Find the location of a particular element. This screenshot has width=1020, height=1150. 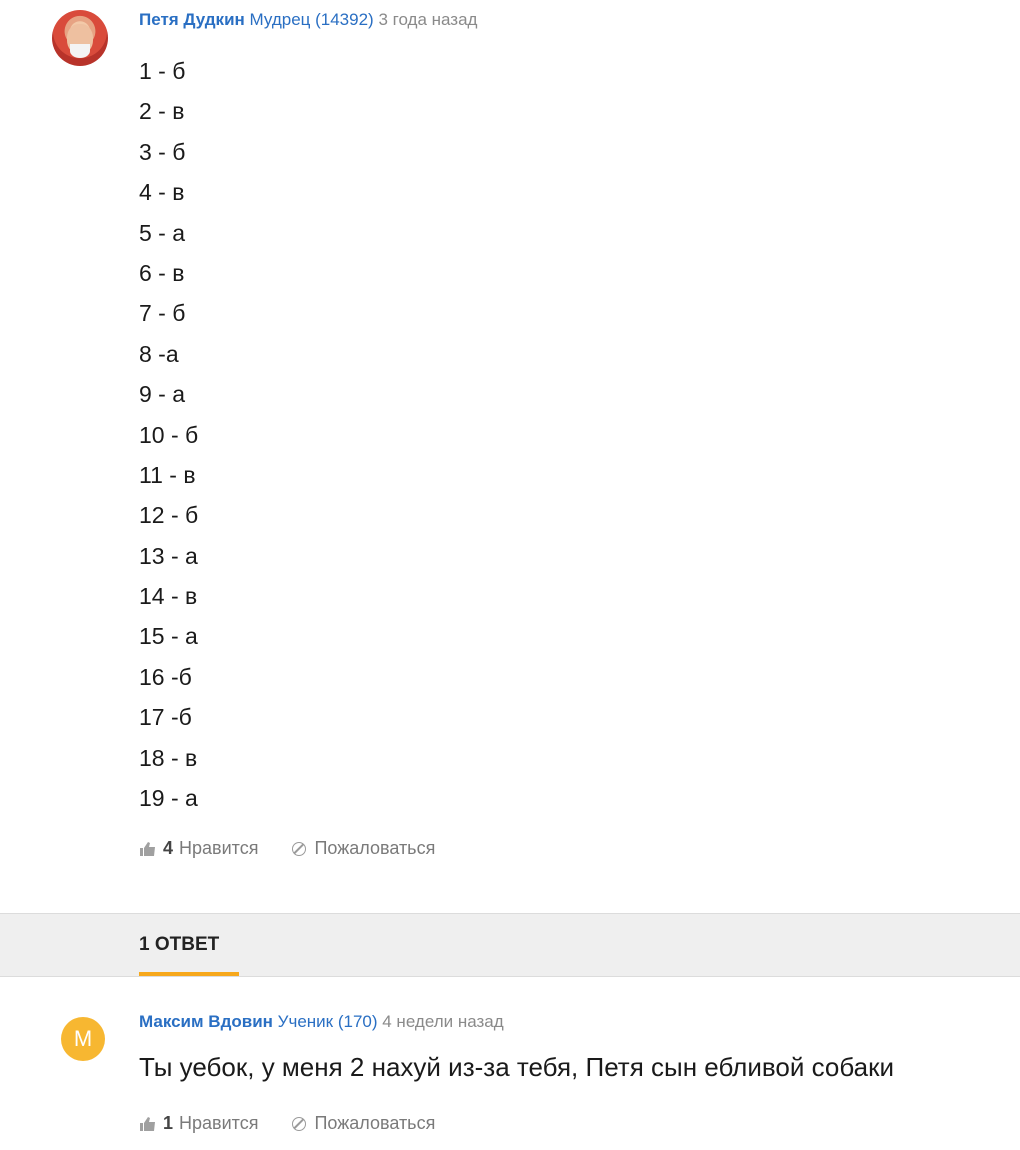

tab-underline is located at coordinates (189, 974).